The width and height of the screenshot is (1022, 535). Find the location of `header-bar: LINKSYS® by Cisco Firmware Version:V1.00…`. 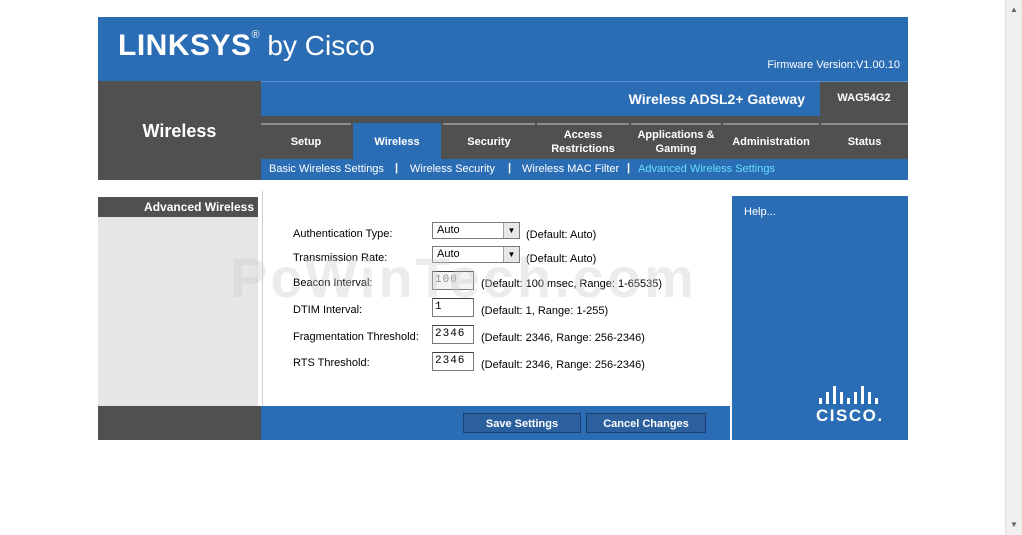

header-bar: LINKSYS® by Cisco Firmware Version:V1.00… is located at coordinates (503, 49).